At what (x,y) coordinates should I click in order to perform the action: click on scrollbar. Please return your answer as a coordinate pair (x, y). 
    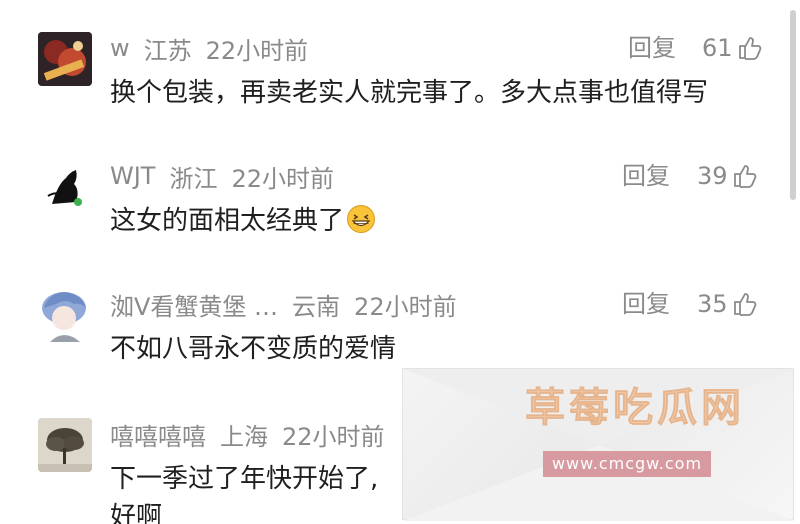
    Looking at the image, I should click on (793, 105).